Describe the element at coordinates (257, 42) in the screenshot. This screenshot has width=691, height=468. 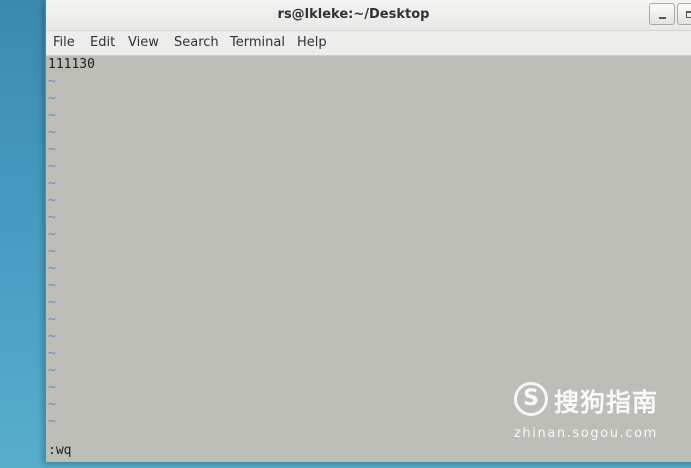
I see `menu-terminal: Terminal` at that location.